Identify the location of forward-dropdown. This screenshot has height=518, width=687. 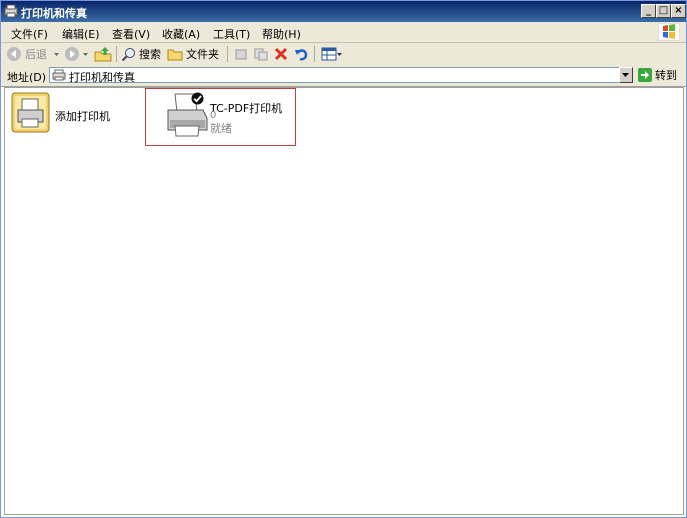
(85, 54).